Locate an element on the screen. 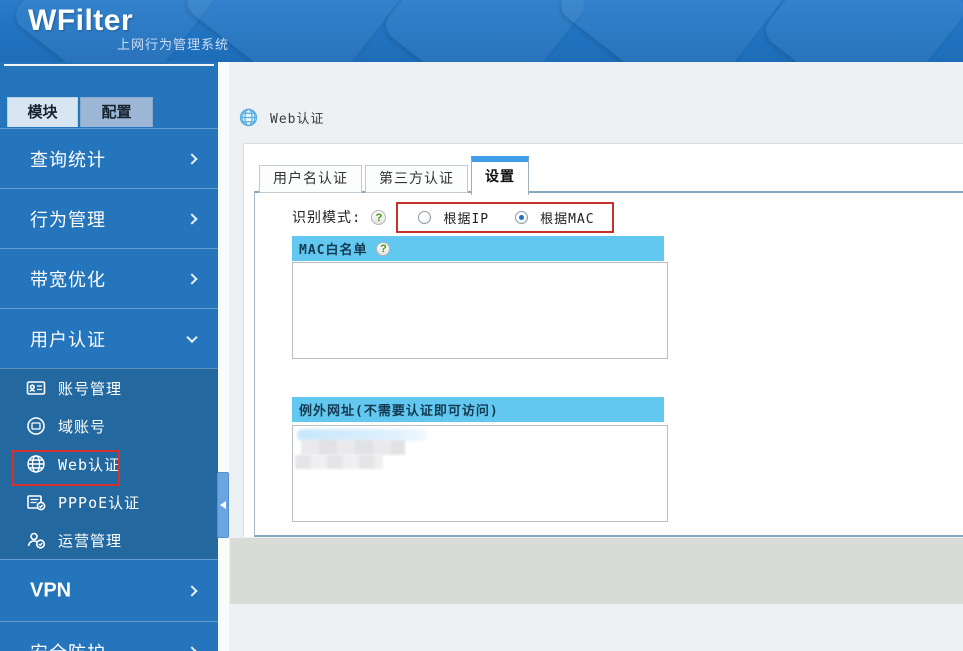  app-header: WFilter 上网行为管理系统 is located at coordinates (481, 31).